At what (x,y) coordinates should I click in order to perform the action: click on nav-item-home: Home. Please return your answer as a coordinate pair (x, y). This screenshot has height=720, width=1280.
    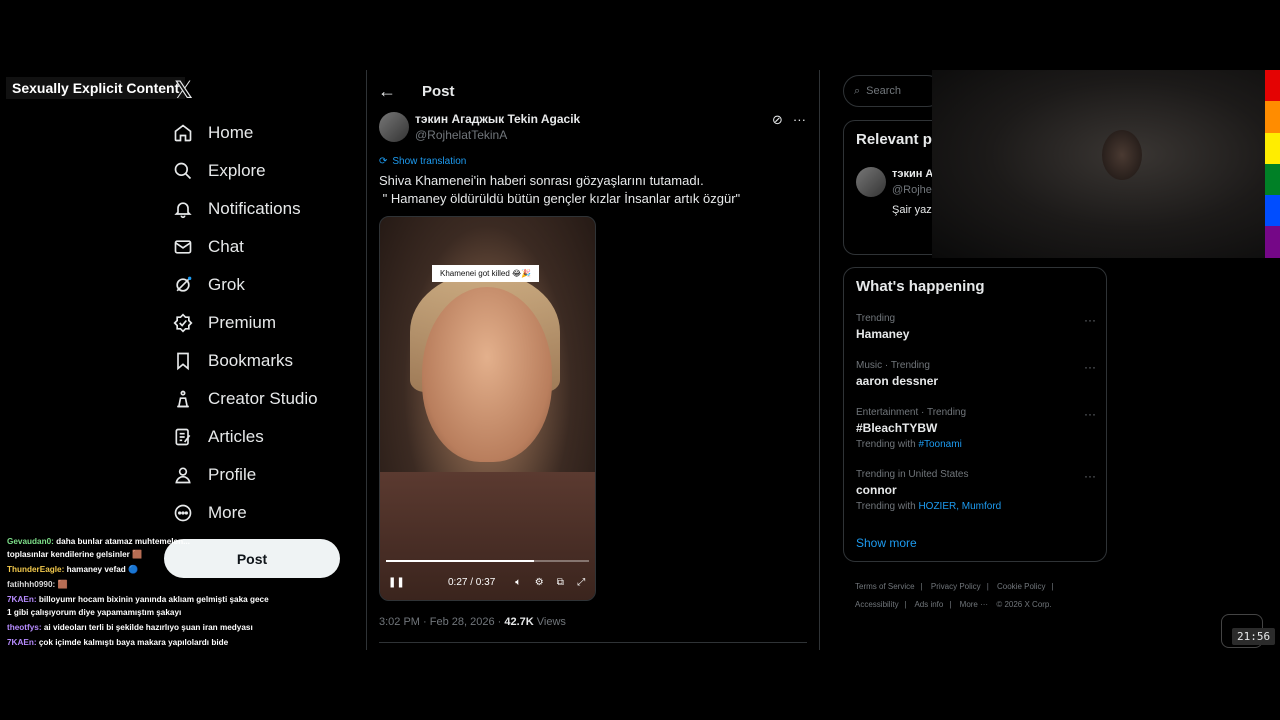
    Looking at the image, I should click on (267, 133).